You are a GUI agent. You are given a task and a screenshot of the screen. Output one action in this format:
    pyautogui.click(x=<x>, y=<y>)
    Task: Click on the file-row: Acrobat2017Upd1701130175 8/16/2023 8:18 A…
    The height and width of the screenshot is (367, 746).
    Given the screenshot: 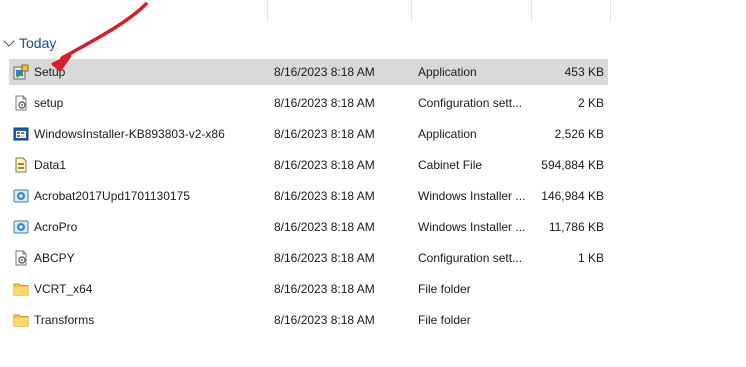 What is the action you would take?
    pyautogui.click(x=308, y=196)
    